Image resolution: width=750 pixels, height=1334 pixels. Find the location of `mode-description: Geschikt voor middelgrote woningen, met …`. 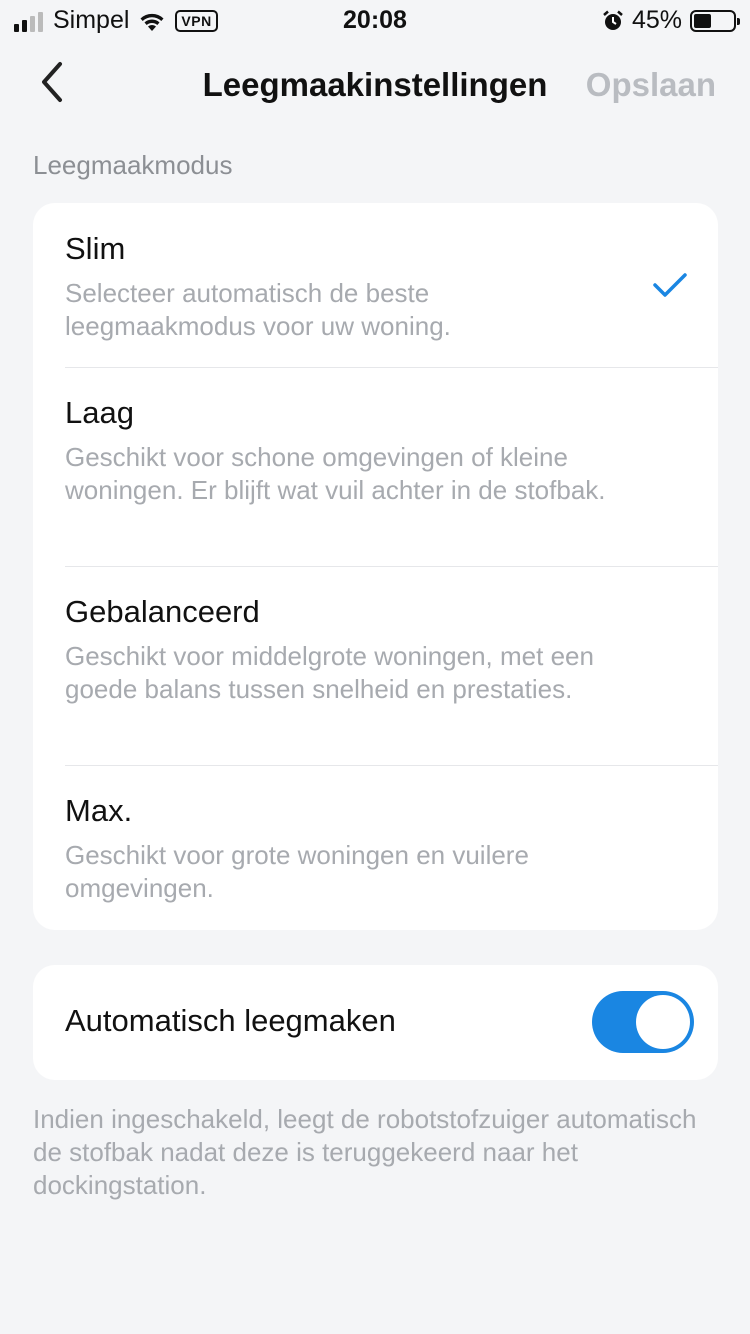

mode-description: Geschikt voor middelgrote woningen, met … is located at coordinates (329, 672).